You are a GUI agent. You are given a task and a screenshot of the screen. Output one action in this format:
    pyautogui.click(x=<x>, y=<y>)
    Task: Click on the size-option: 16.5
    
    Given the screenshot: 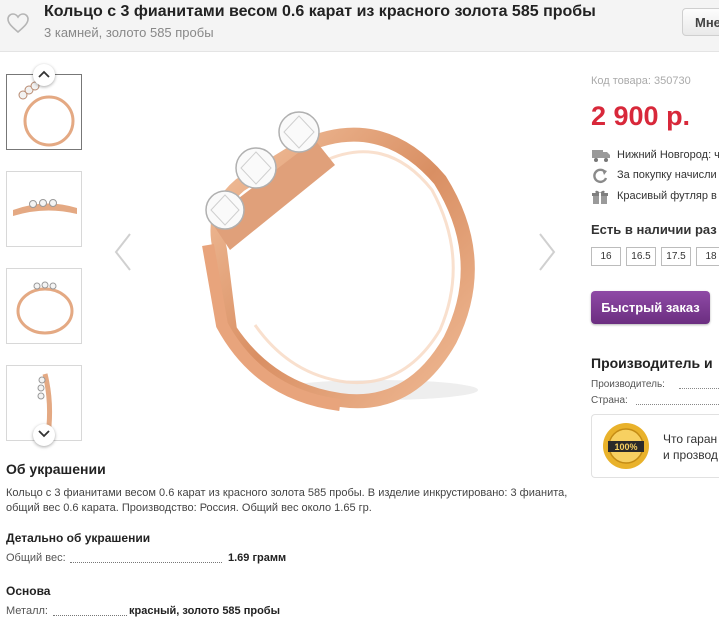 What is the action you would take?
    pyautogui.click(x=641, y=256)
    